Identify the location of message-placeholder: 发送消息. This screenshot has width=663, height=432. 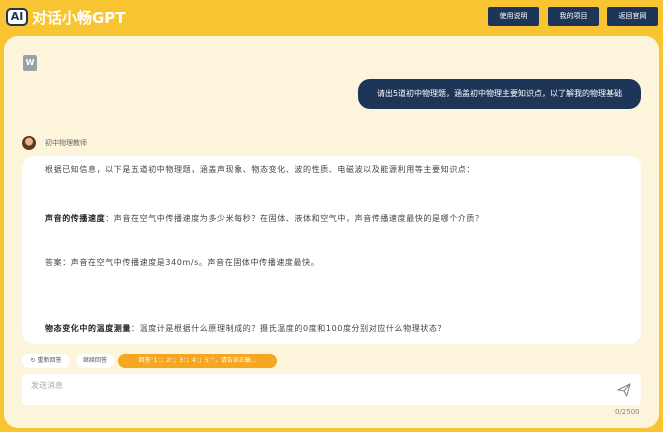
(47, 385).